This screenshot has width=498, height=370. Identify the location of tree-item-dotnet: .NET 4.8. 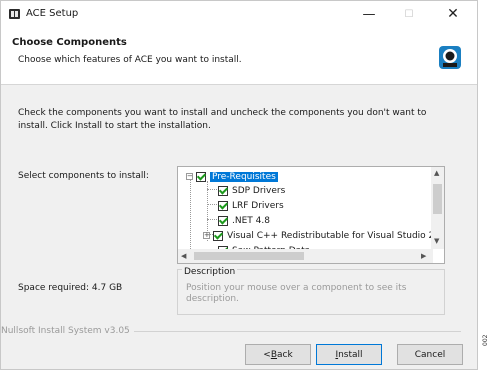
(244, 220).